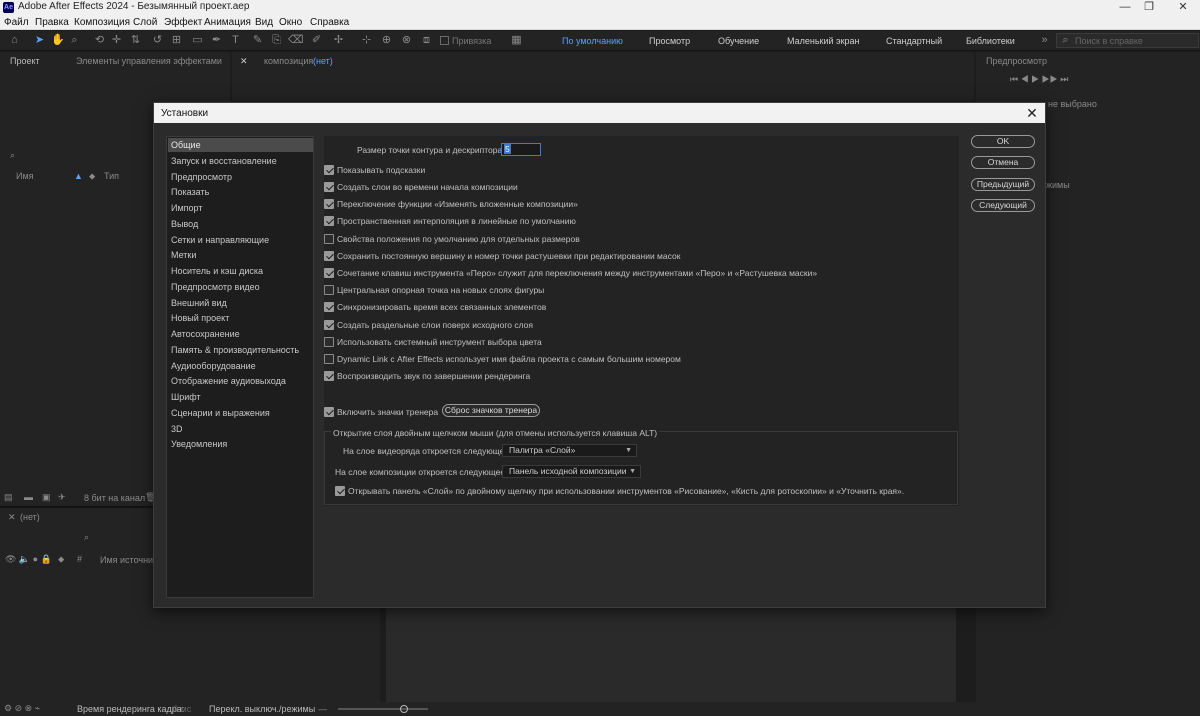 This screenshot has height=716, width=1200. Describe the element at coordinates (426, 40) in the screenshot. I see `cube-icon: ⧈` at that location.